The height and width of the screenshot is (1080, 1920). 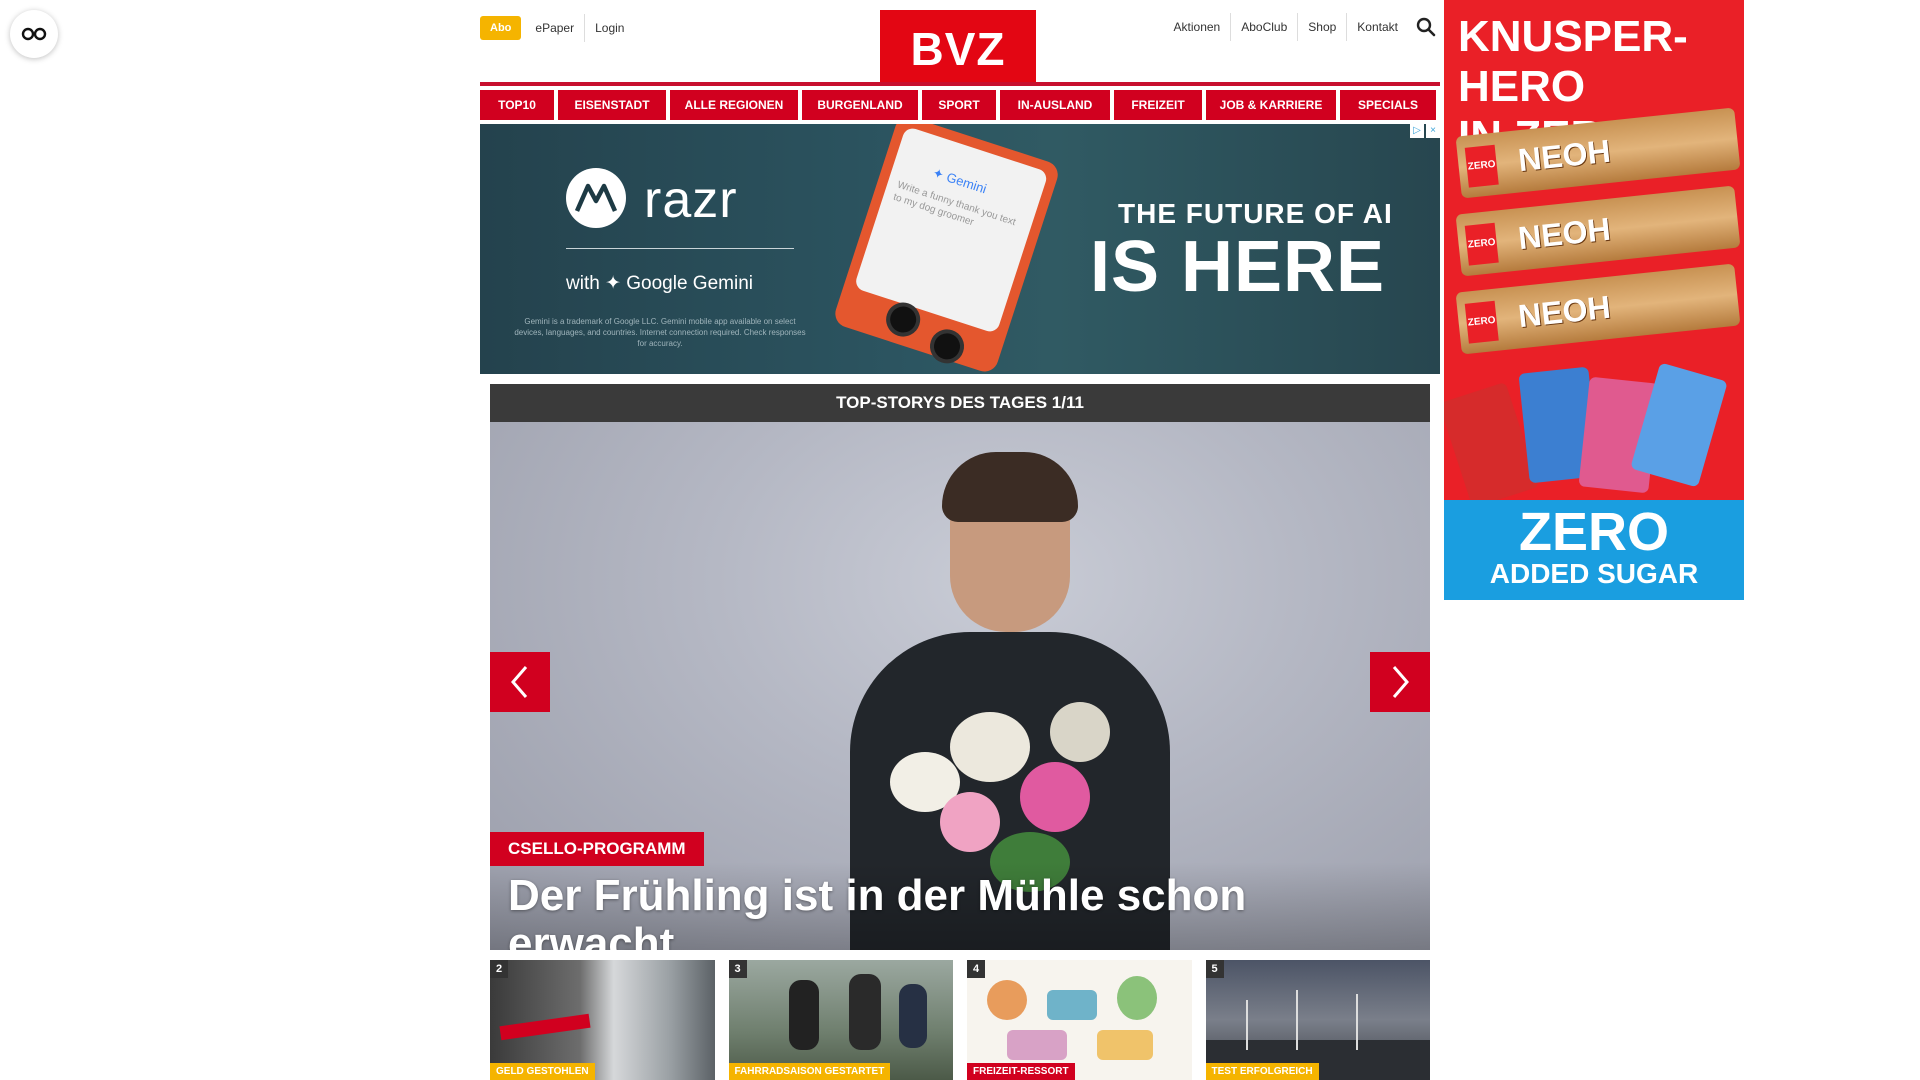 I want to click on product-pack, so click(x=1679, y=425).